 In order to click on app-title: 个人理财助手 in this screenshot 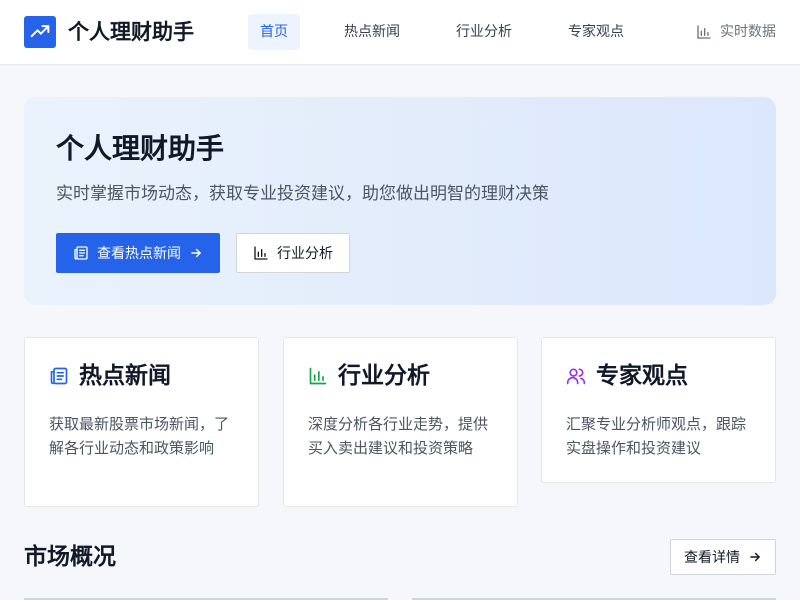, I will do `click(131, 32)`.